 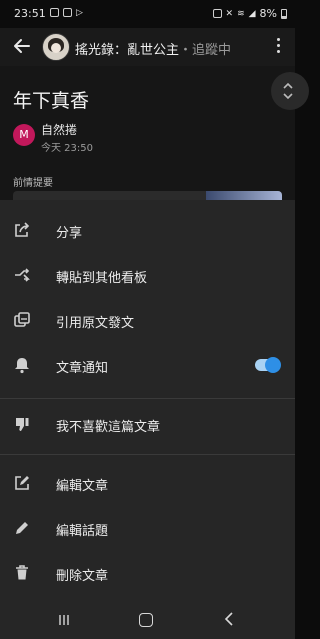 I want to click on more-vert-icon, so click(x=279, y=47).